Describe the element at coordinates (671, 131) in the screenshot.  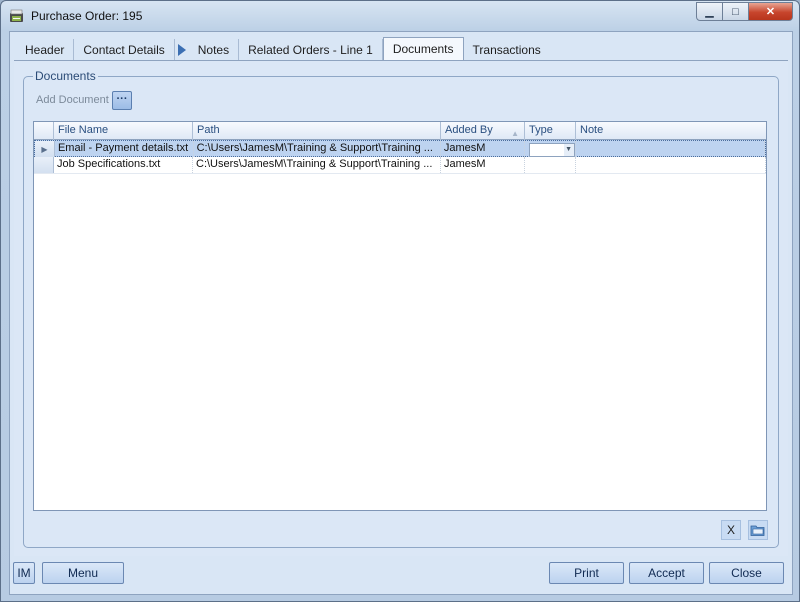
I see `column-note: Note` at that location.